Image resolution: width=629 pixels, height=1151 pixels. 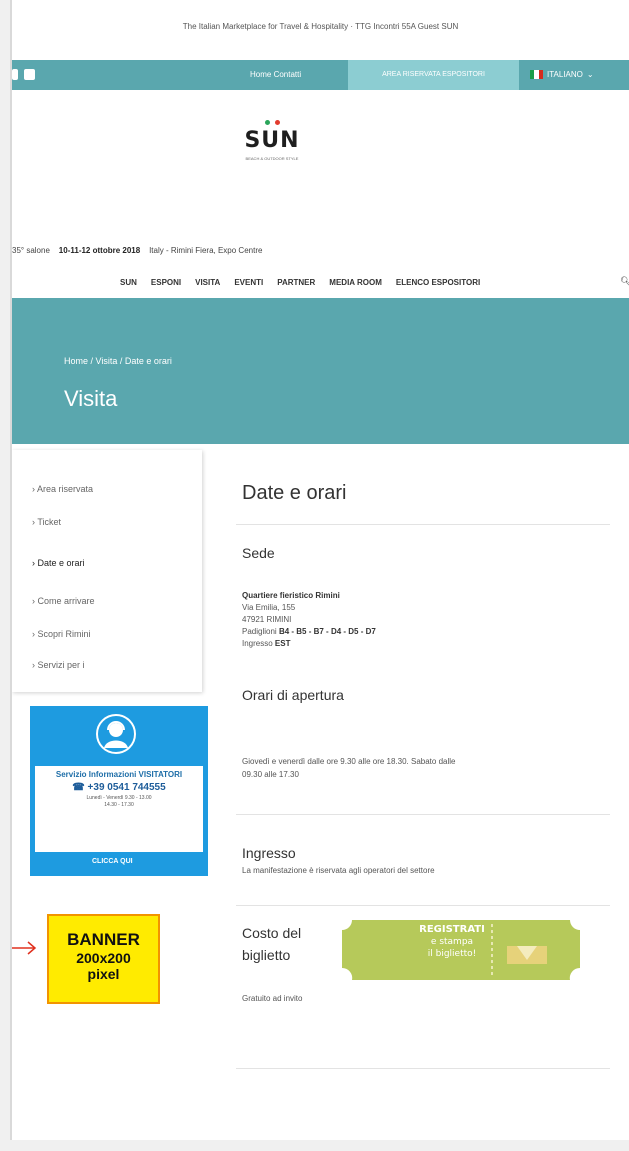 What do you see at coordinates (272, 933) in the screenshot?
I see `cost-heading-line-1: Costo del` at bounding box center [272, 933].